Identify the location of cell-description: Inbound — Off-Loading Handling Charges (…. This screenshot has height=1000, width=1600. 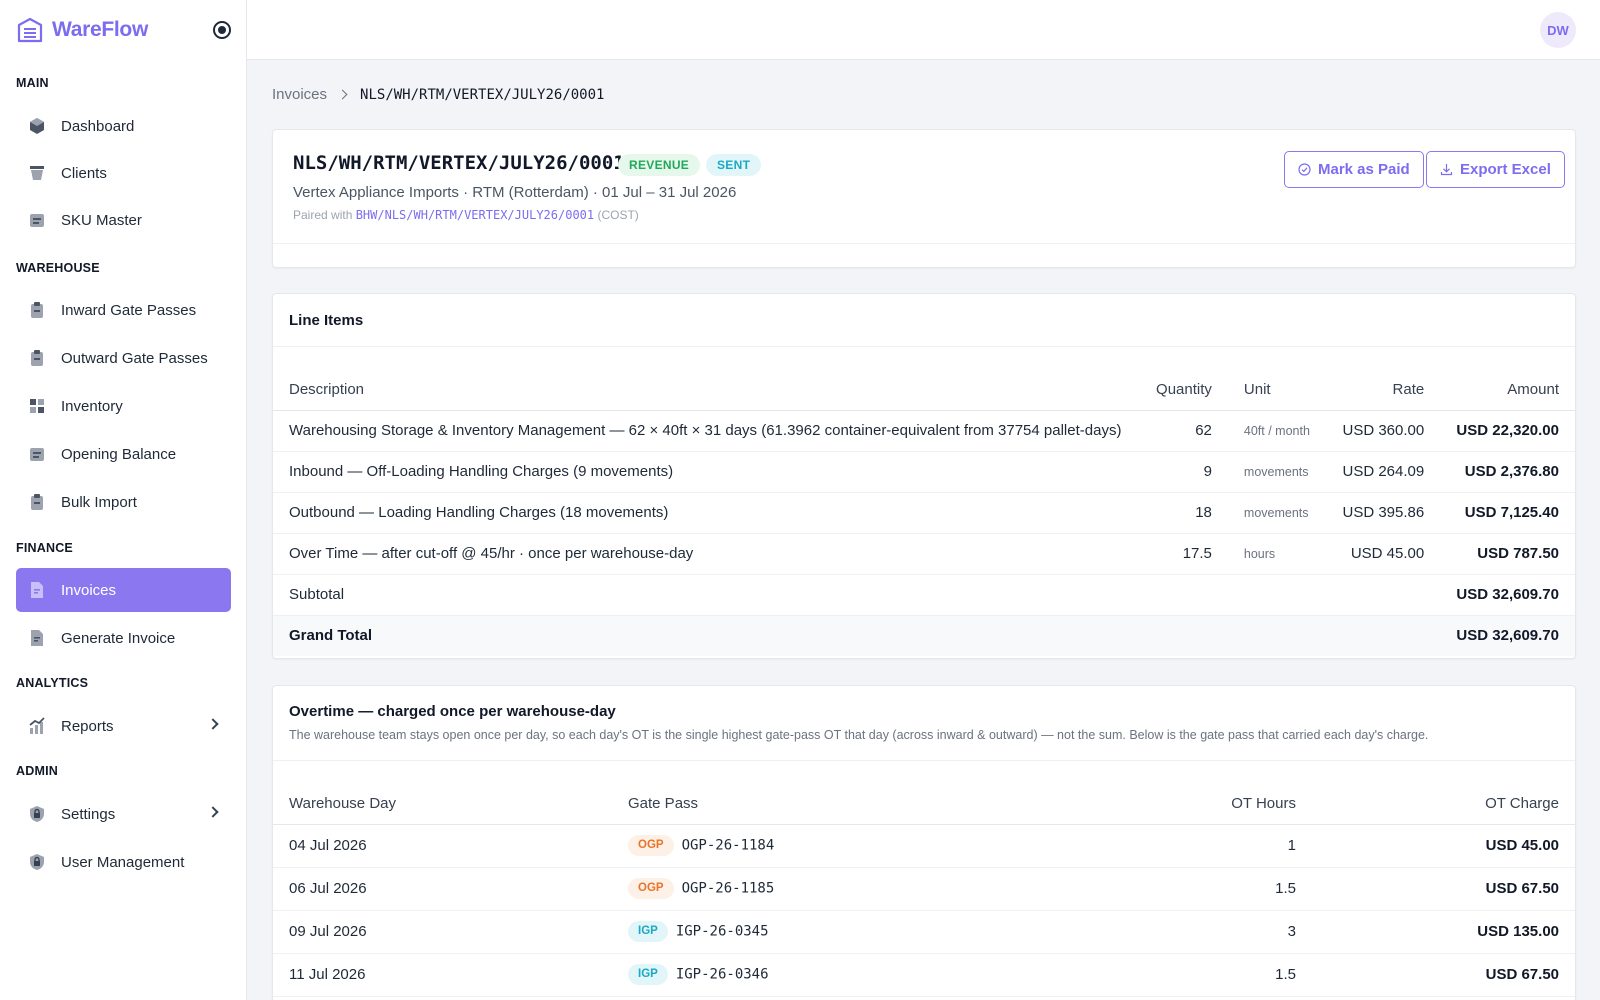
(705, 472).